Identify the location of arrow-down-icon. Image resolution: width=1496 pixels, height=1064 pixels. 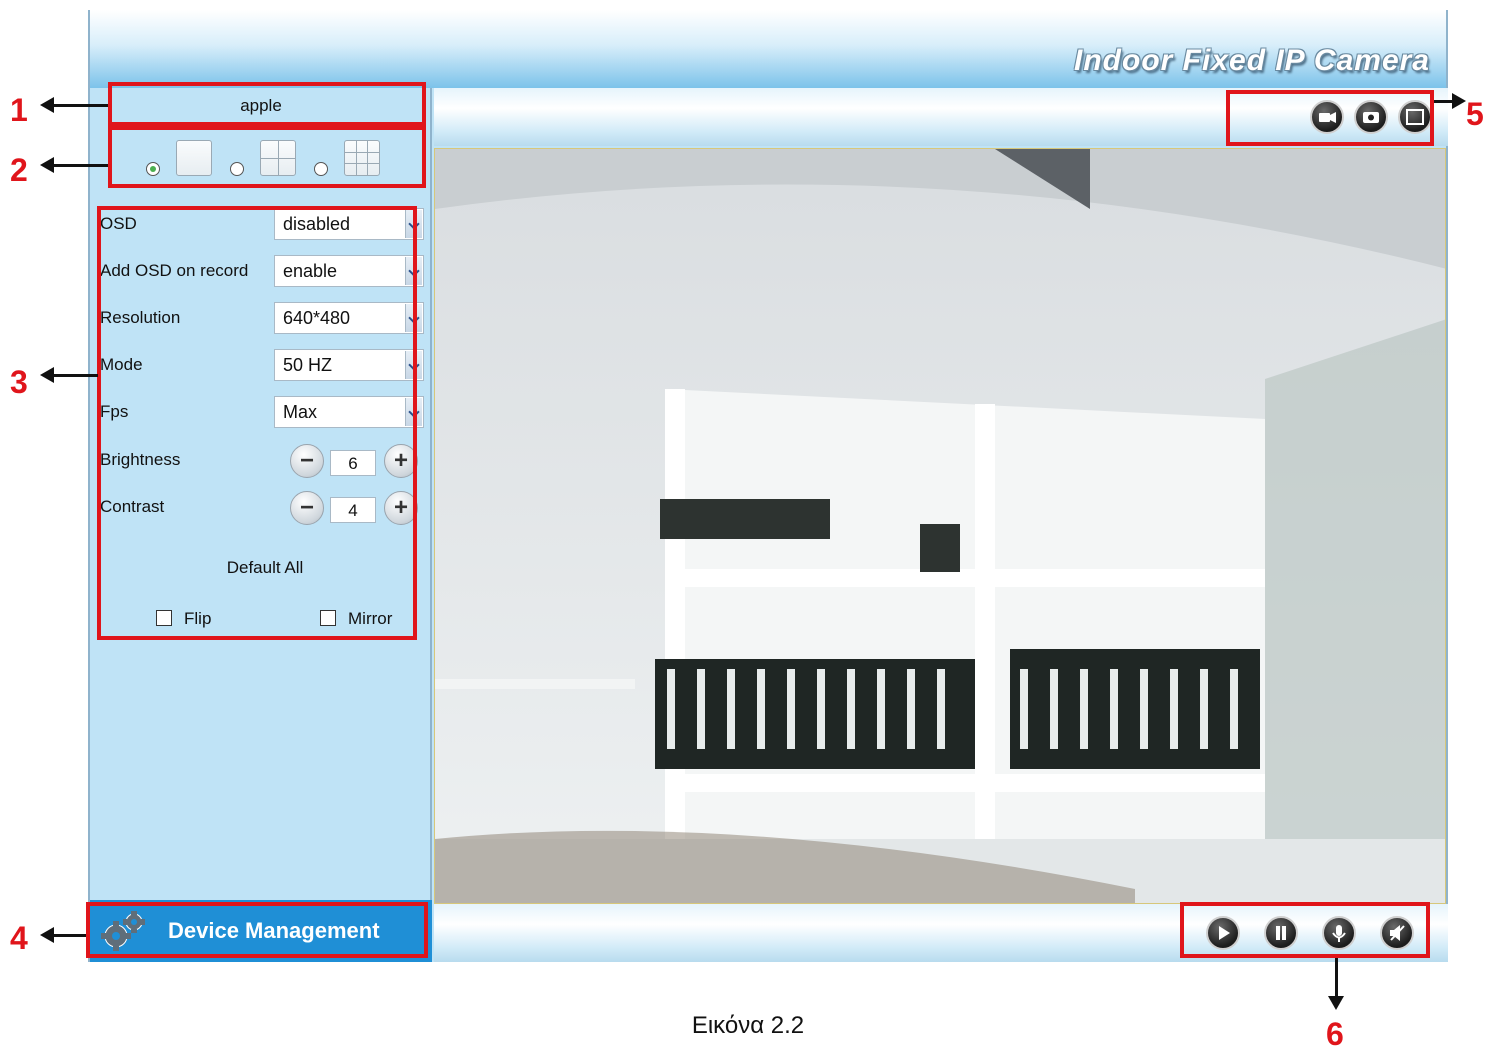
(1336, 1003).